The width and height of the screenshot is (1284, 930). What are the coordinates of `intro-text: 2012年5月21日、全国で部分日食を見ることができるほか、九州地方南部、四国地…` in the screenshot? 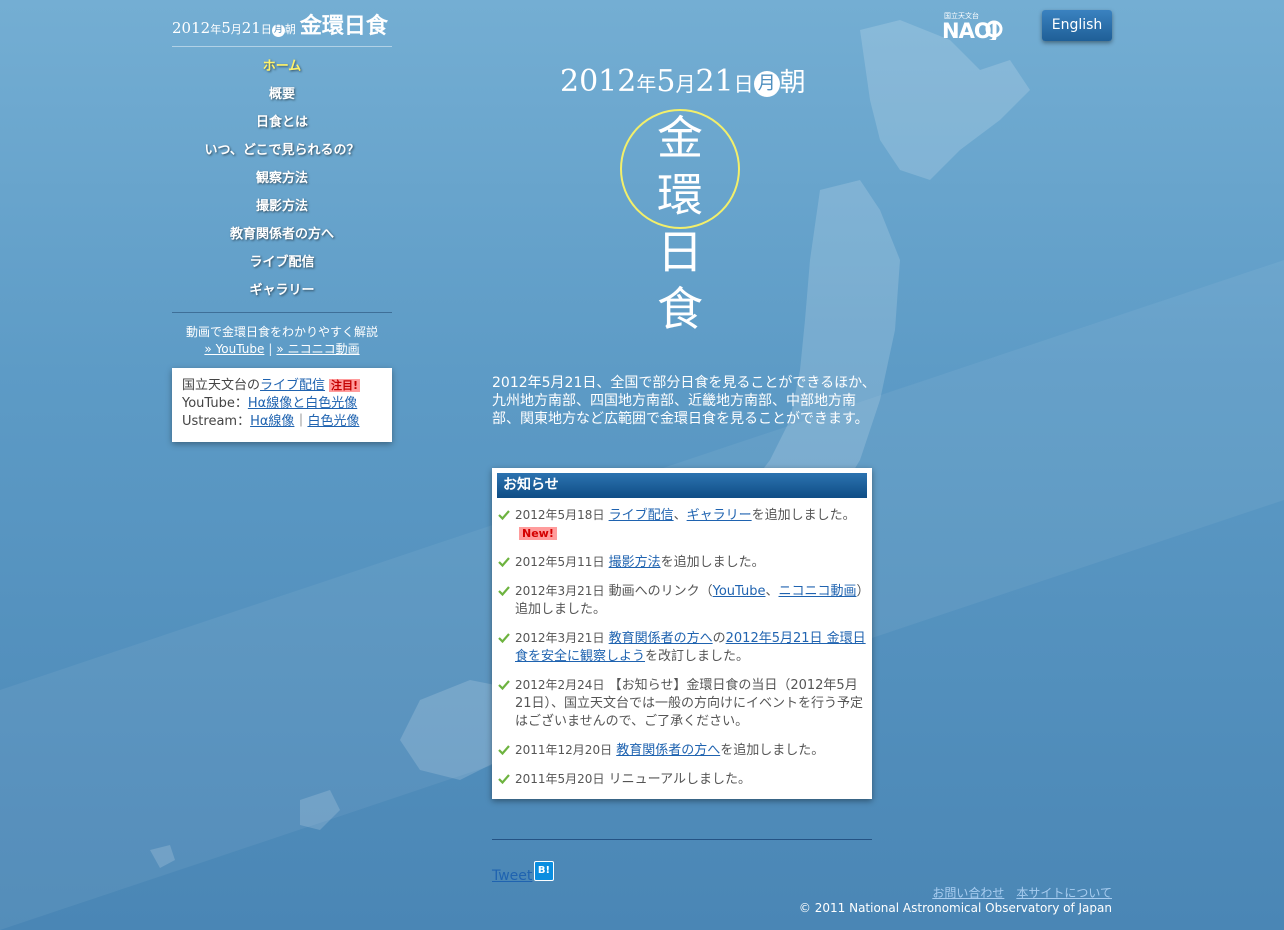 It's located at (684, 401).